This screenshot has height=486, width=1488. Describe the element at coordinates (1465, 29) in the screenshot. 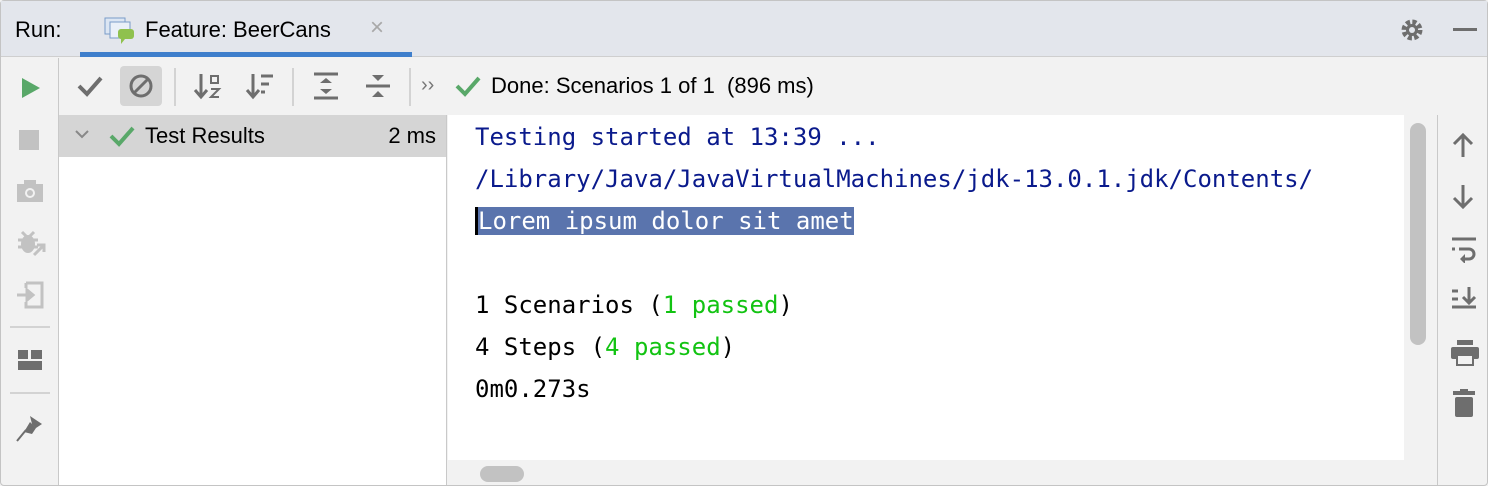

I see `minimize-icon` at that location.